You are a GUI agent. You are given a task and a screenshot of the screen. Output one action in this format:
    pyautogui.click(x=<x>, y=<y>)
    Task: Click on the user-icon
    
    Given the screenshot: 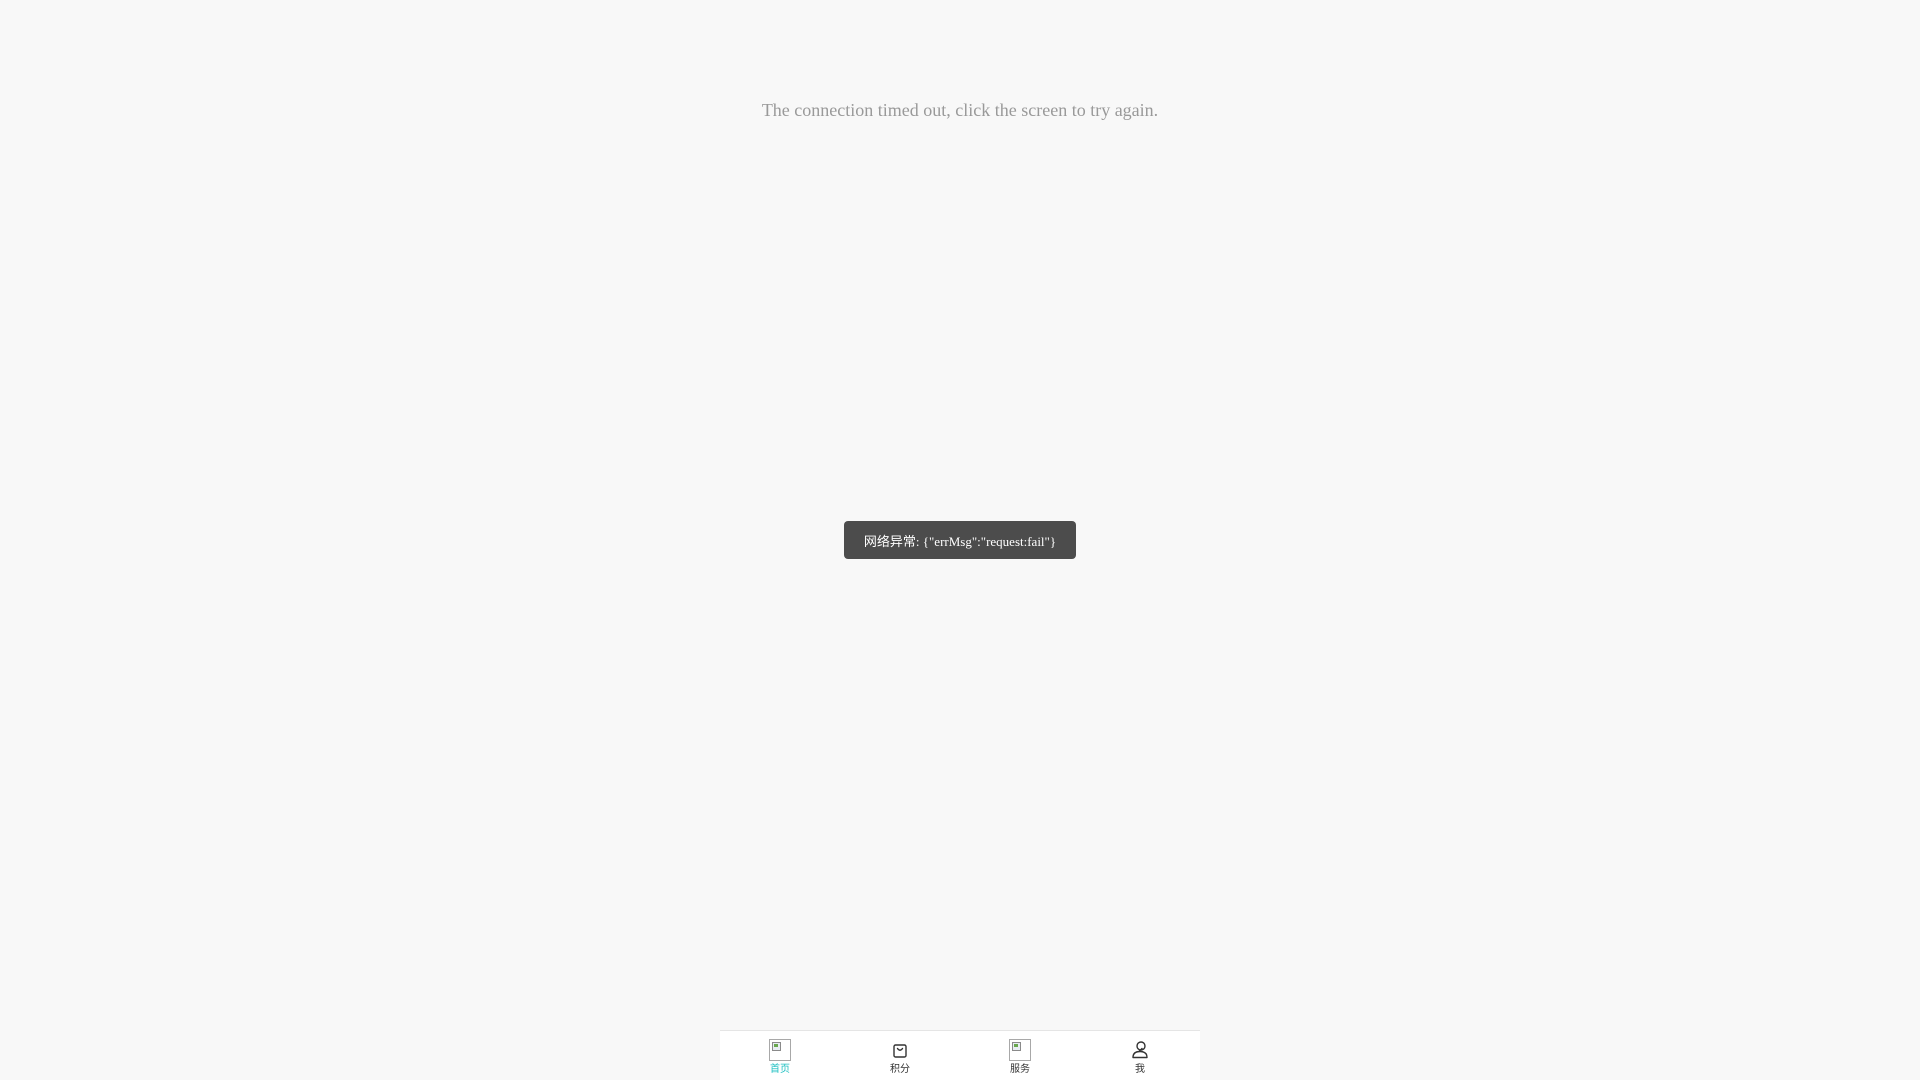 What is the action you would take?
    pyautogui.click(x=1140, y=1050)
    